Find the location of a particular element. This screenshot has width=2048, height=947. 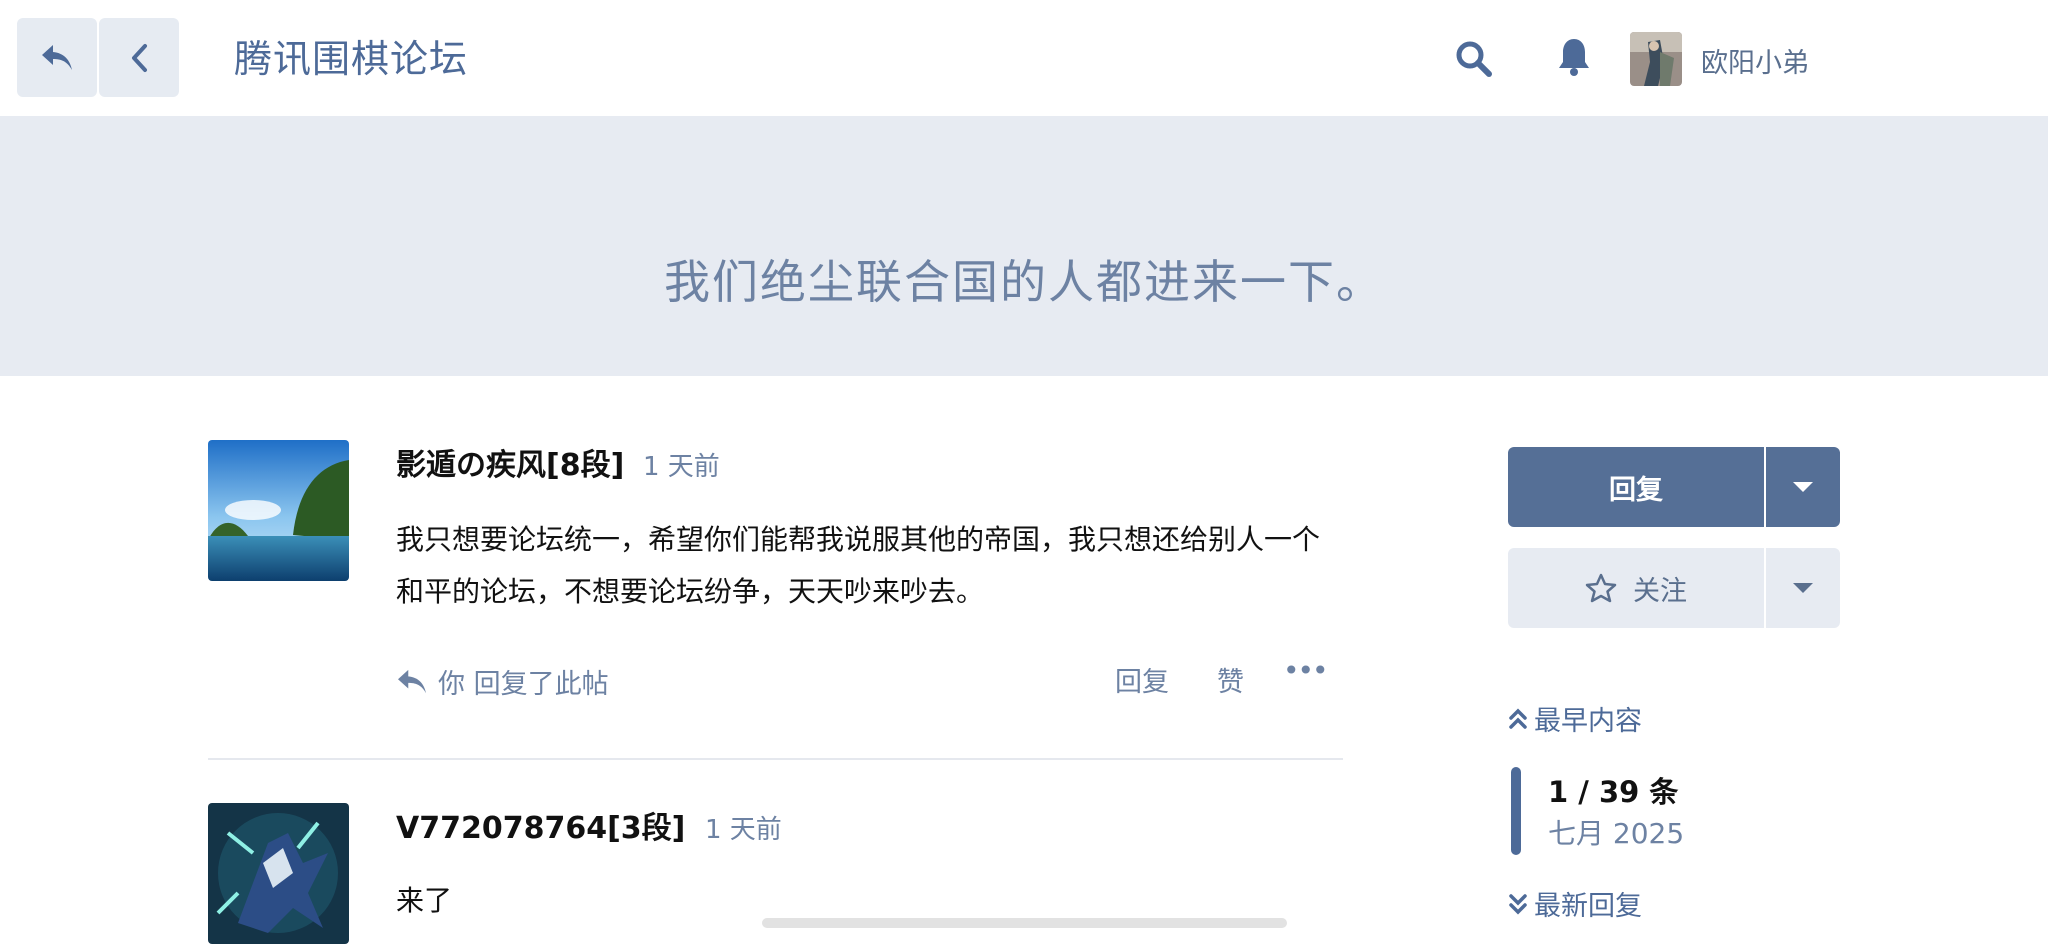

timeline-scrubber is located at coordinates (1516, 811).